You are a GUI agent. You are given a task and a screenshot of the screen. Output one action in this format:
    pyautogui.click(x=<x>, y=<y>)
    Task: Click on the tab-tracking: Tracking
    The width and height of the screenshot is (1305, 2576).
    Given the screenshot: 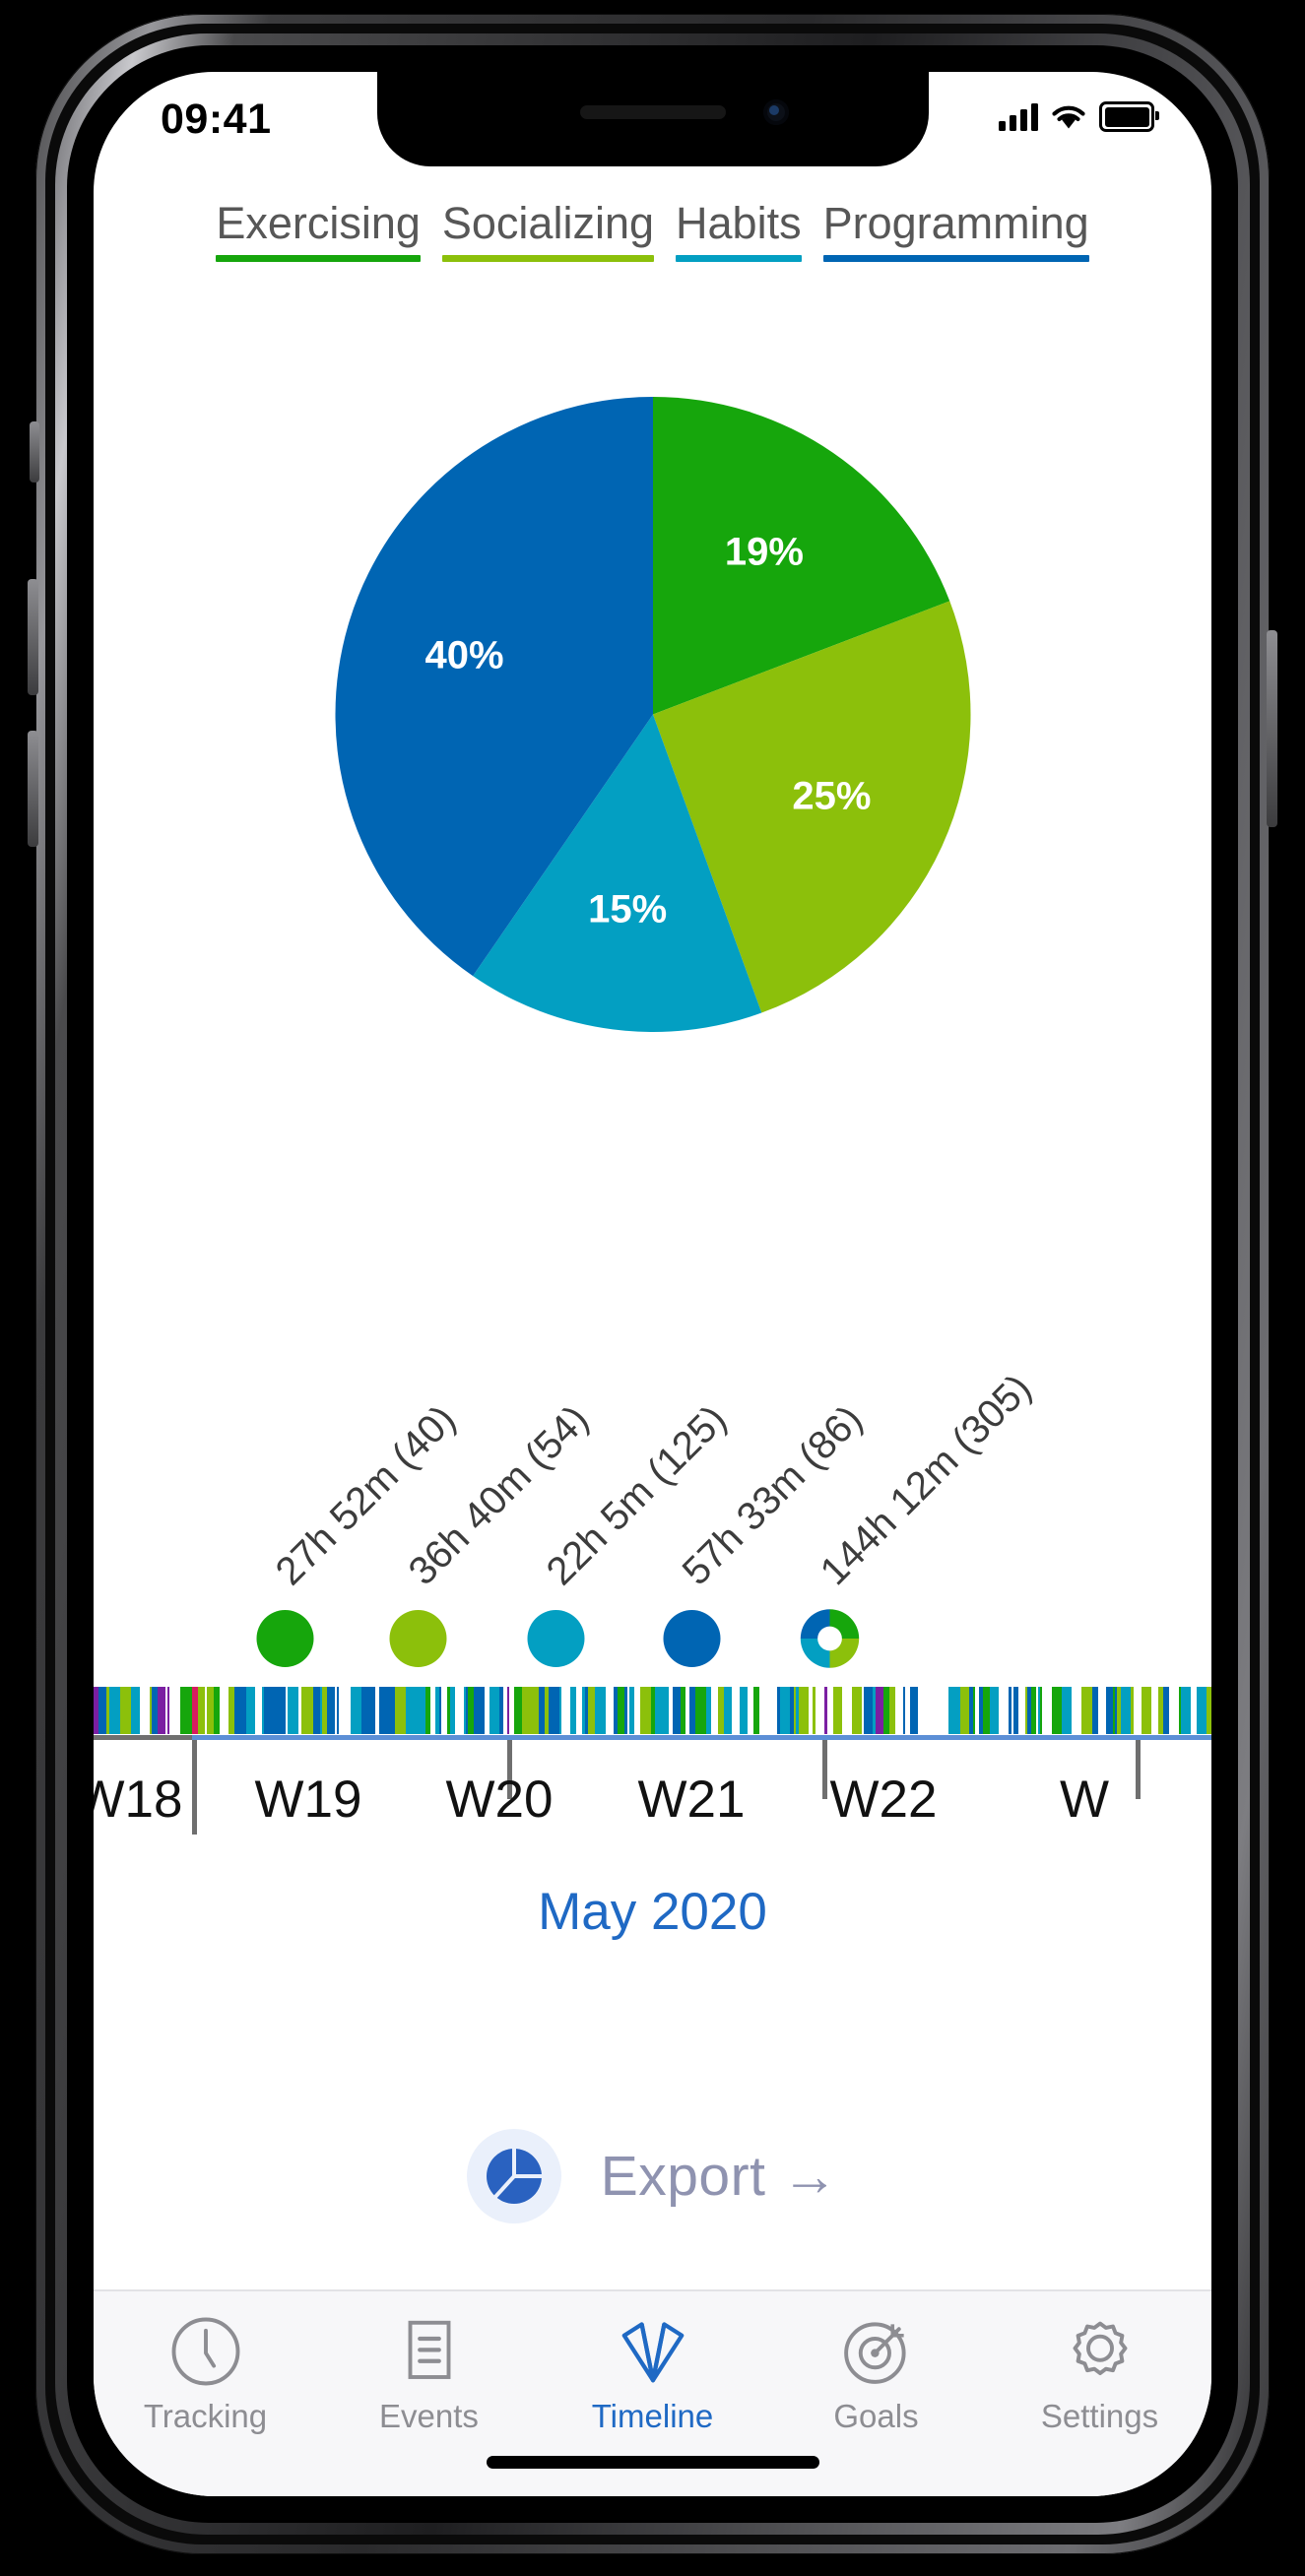 What is the action you would take?
    pyautogui.click(x=205, y=2374)
    